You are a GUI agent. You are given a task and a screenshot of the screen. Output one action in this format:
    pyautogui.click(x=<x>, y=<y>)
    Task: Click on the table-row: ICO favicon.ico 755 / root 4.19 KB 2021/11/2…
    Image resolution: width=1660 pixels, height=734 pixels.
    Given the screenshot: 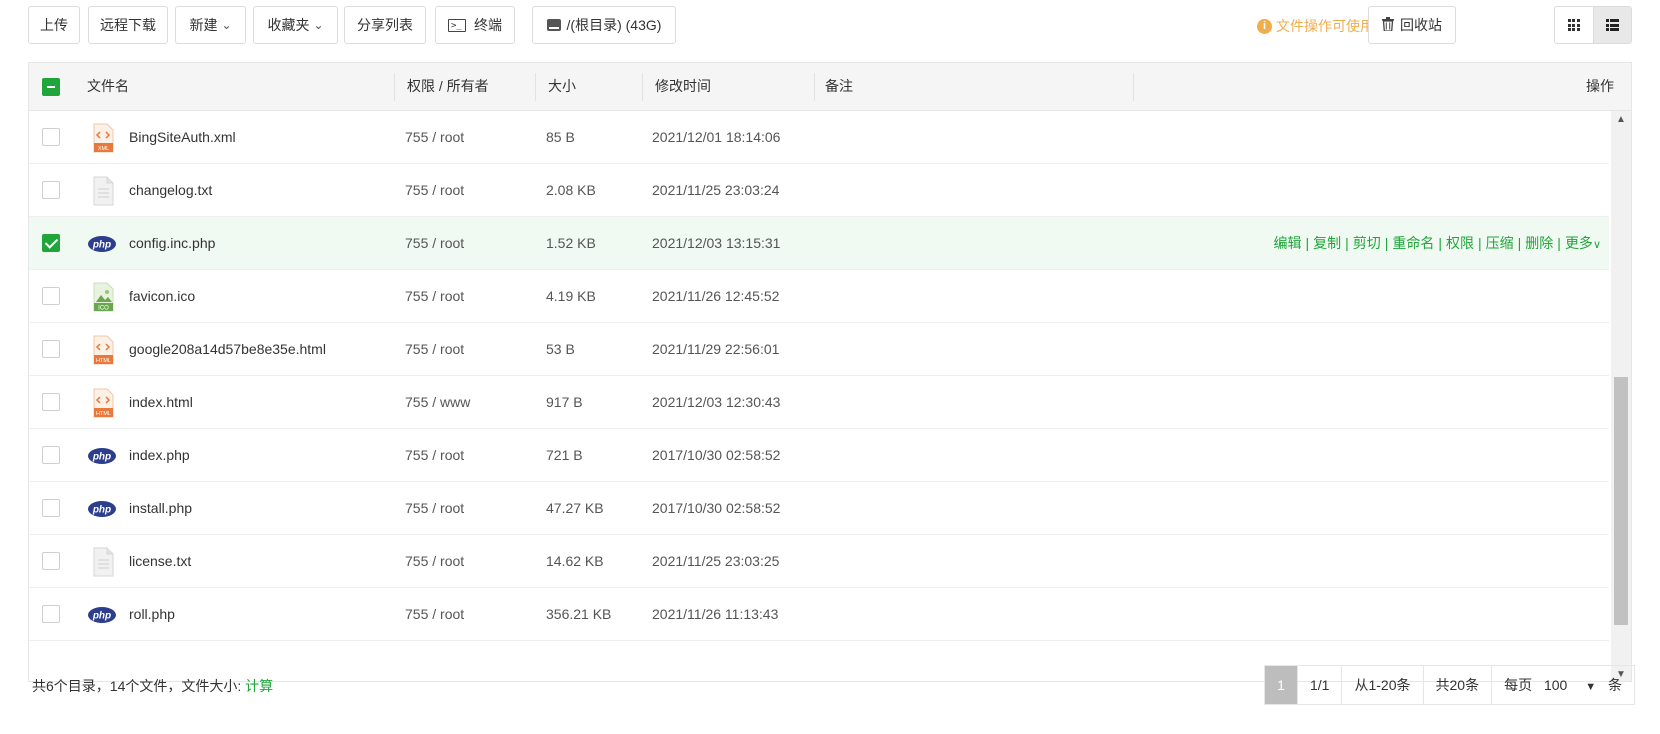 What is the action you would take?
    pyautogui.click(x=819, y=296)
    